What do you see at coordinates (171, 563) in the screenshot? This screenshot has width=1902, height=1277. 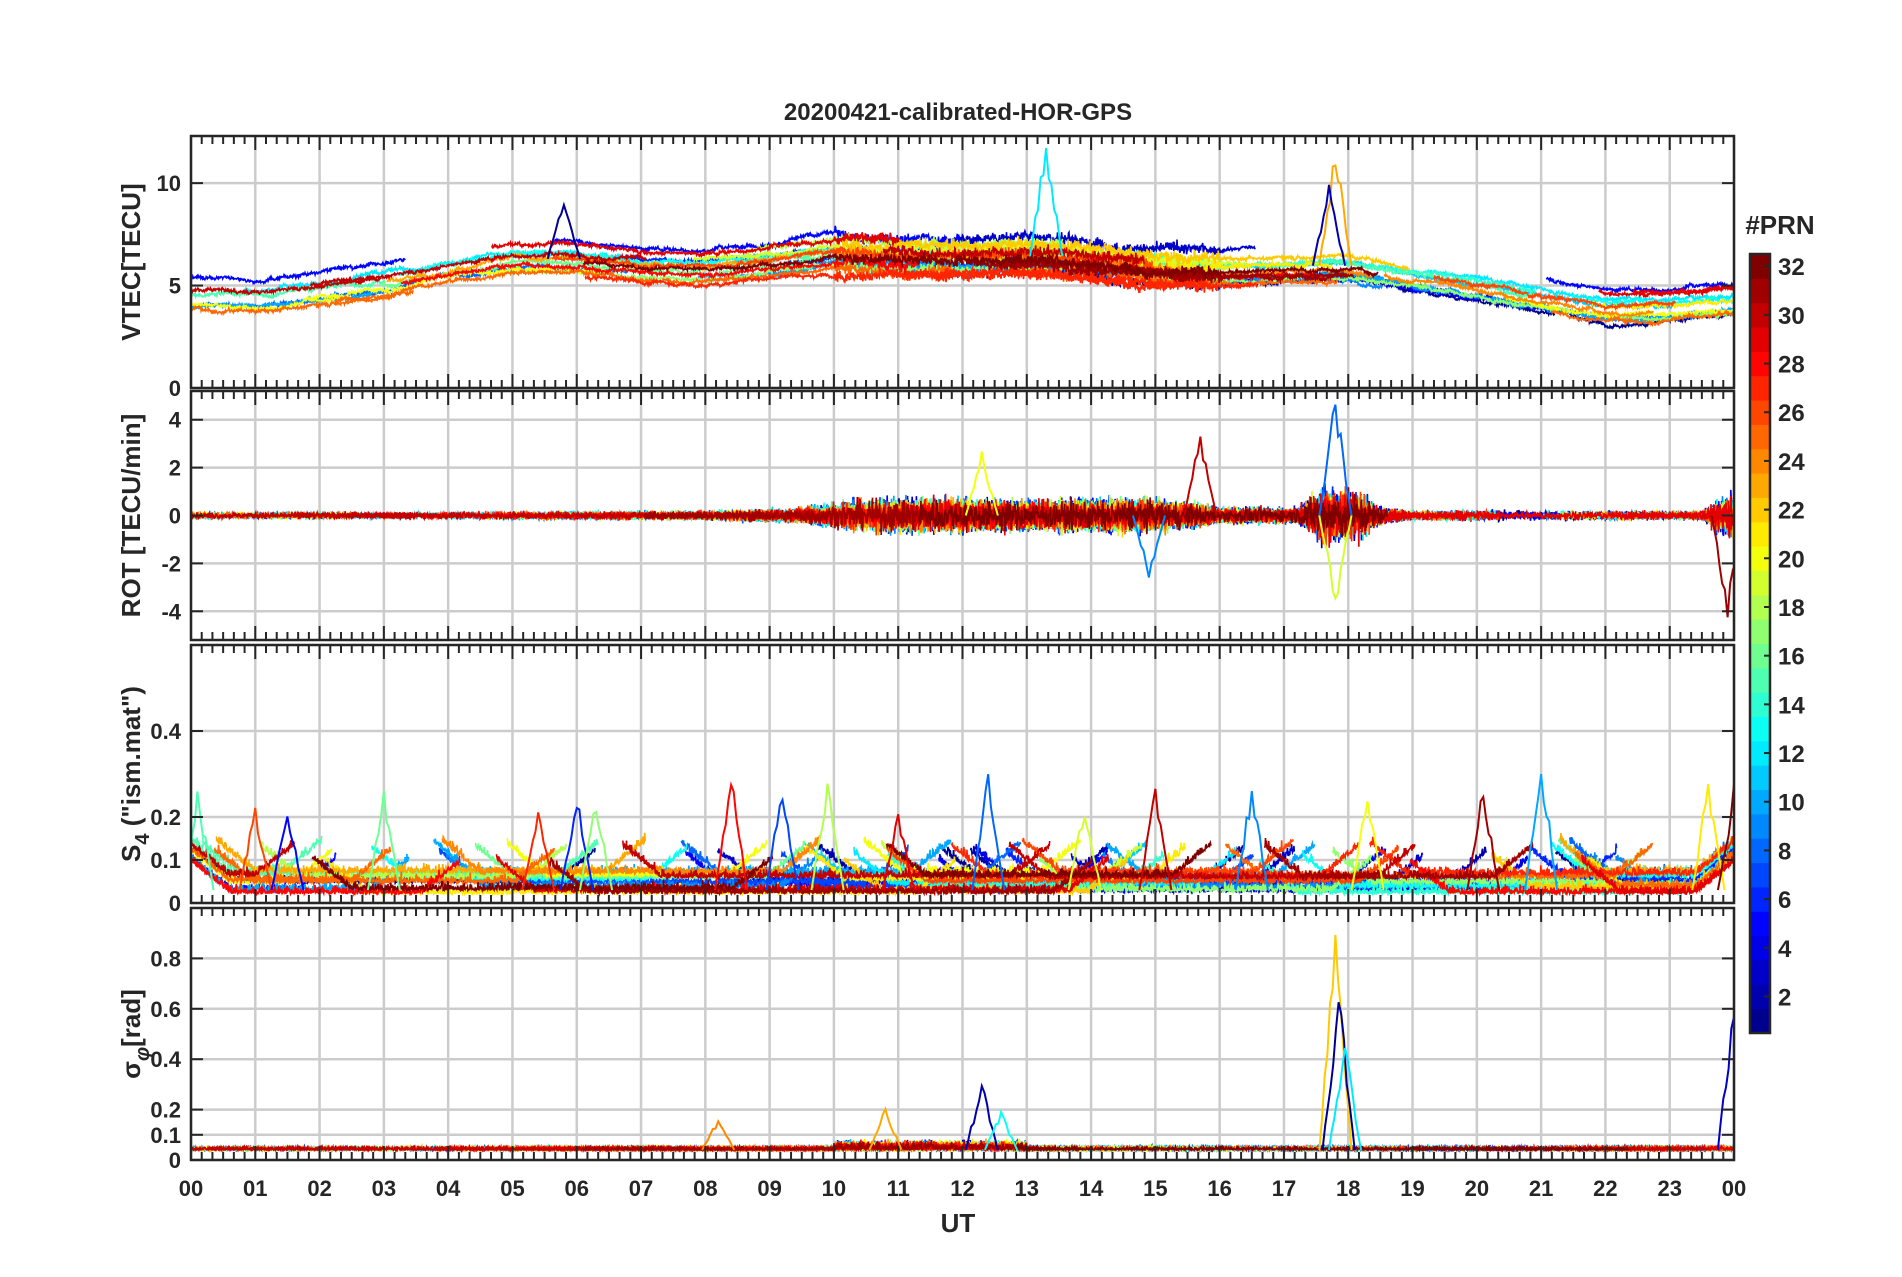 I see `y-tick-label: -2` at bounding box center [171, 563].